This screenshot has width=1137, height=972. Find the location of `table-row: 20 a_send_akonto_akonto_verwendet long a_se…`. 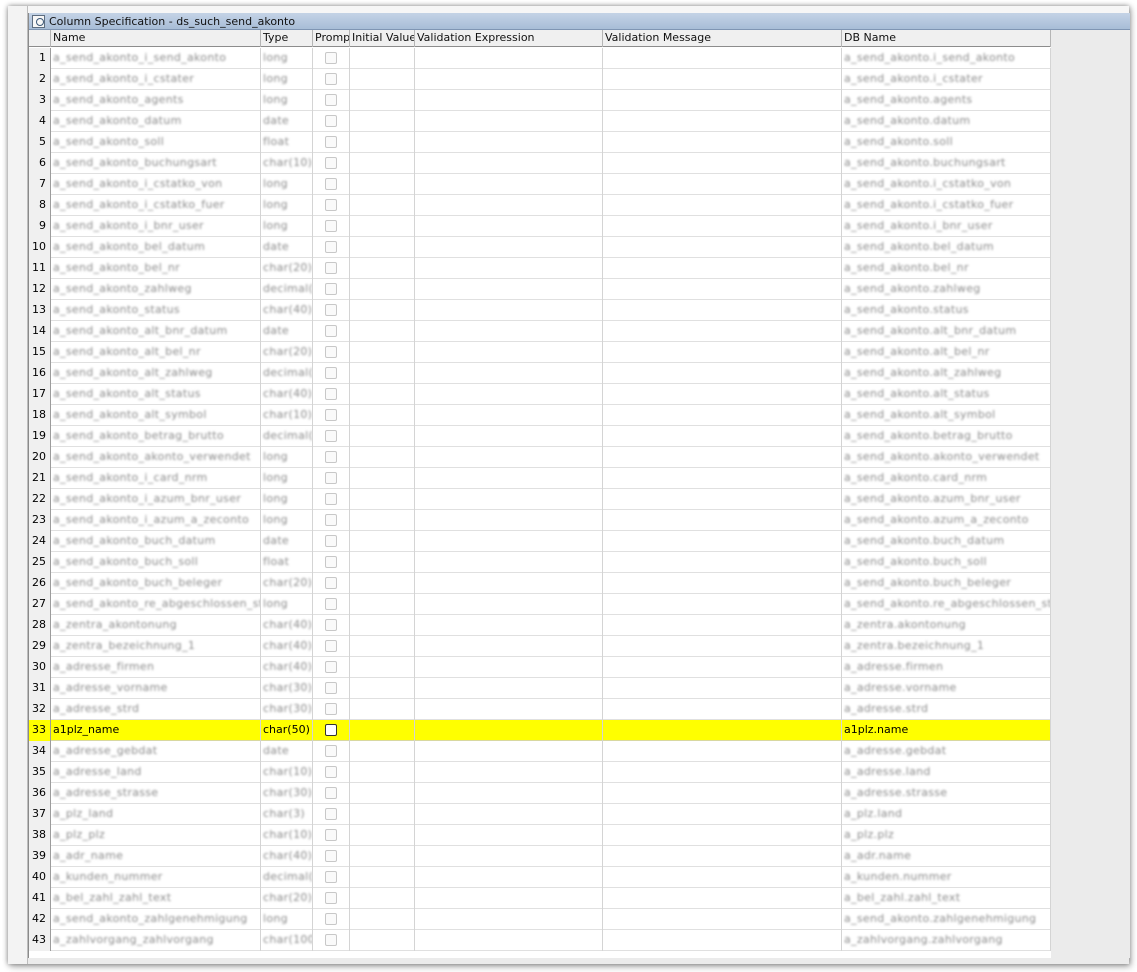

table-row: 20 a_send_akonto_akonto_verwendet long a_se… is located at coordinates (540, 457).